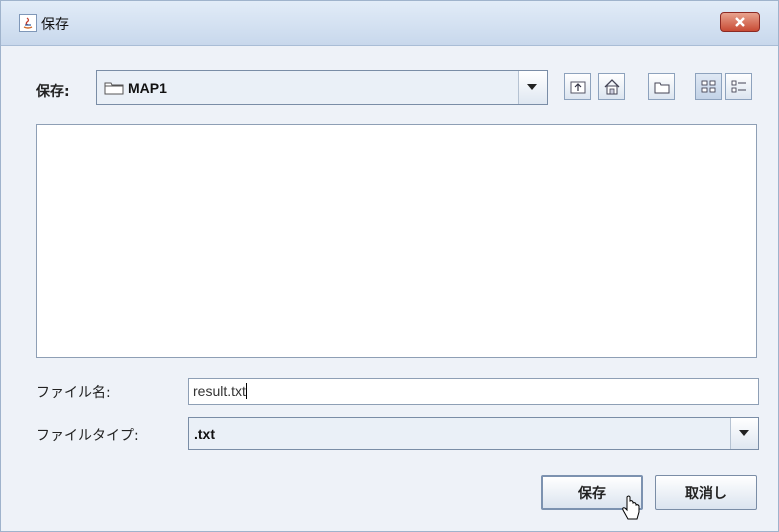  Describe the element at coordinates (631, 507) in the screenshot. I see `hand-cursor-icon` at that location.